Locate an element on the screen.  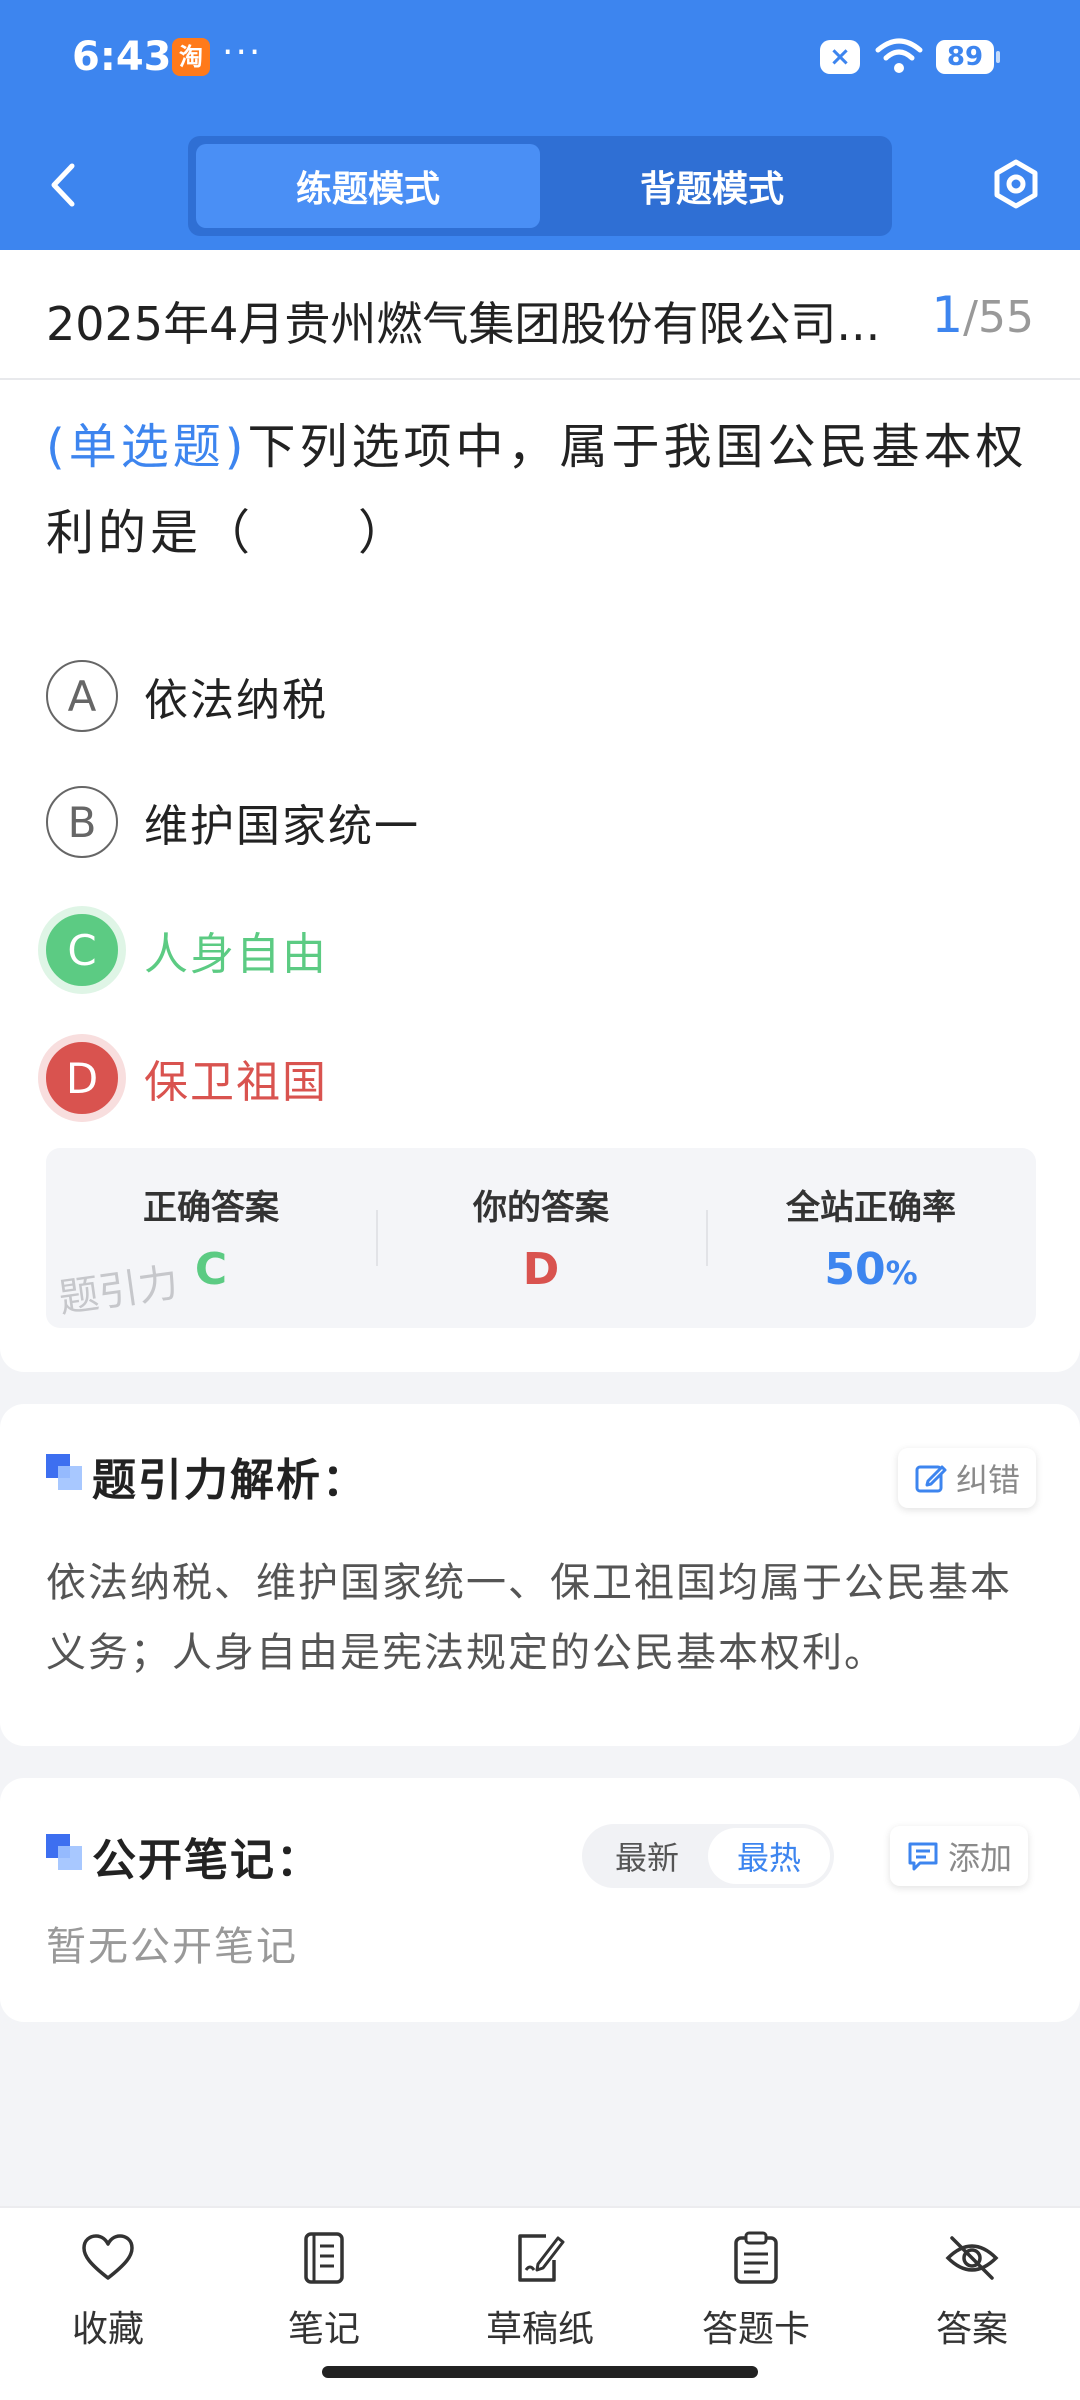
battery-indicator: 89 is located at coordinates (968, 57).